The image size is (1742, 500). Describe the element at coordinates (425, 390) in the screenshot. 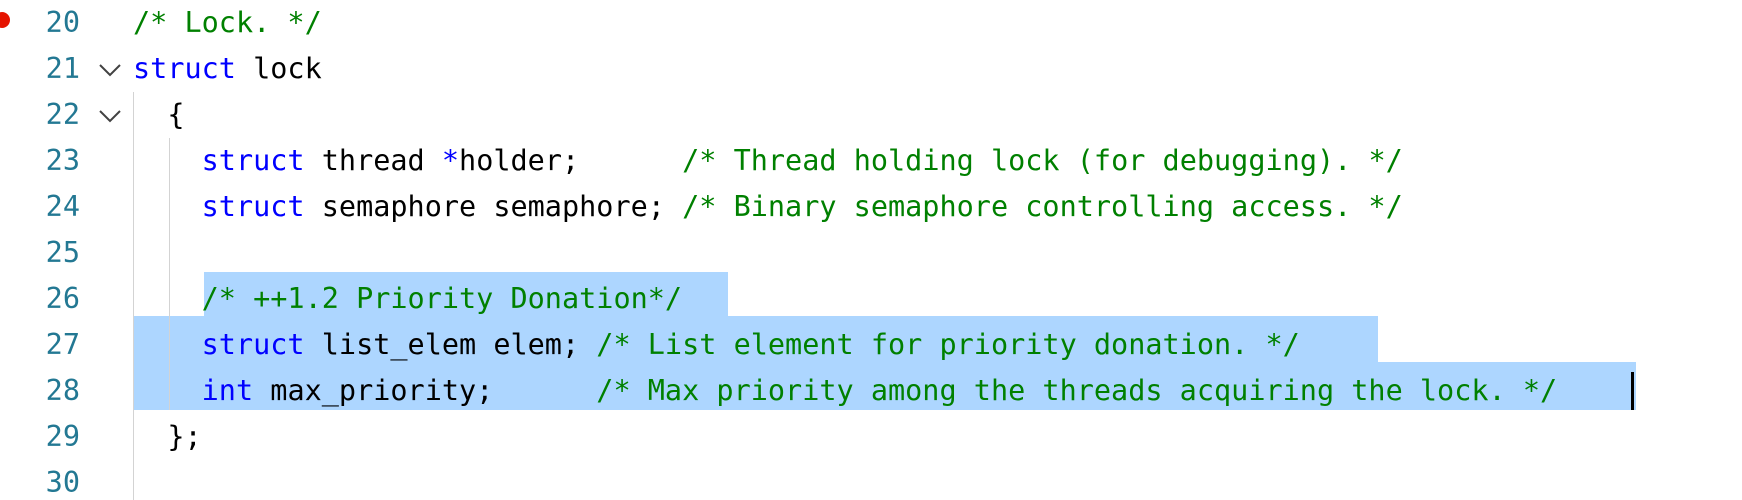

I see `text-token: max_priority;` at that location.